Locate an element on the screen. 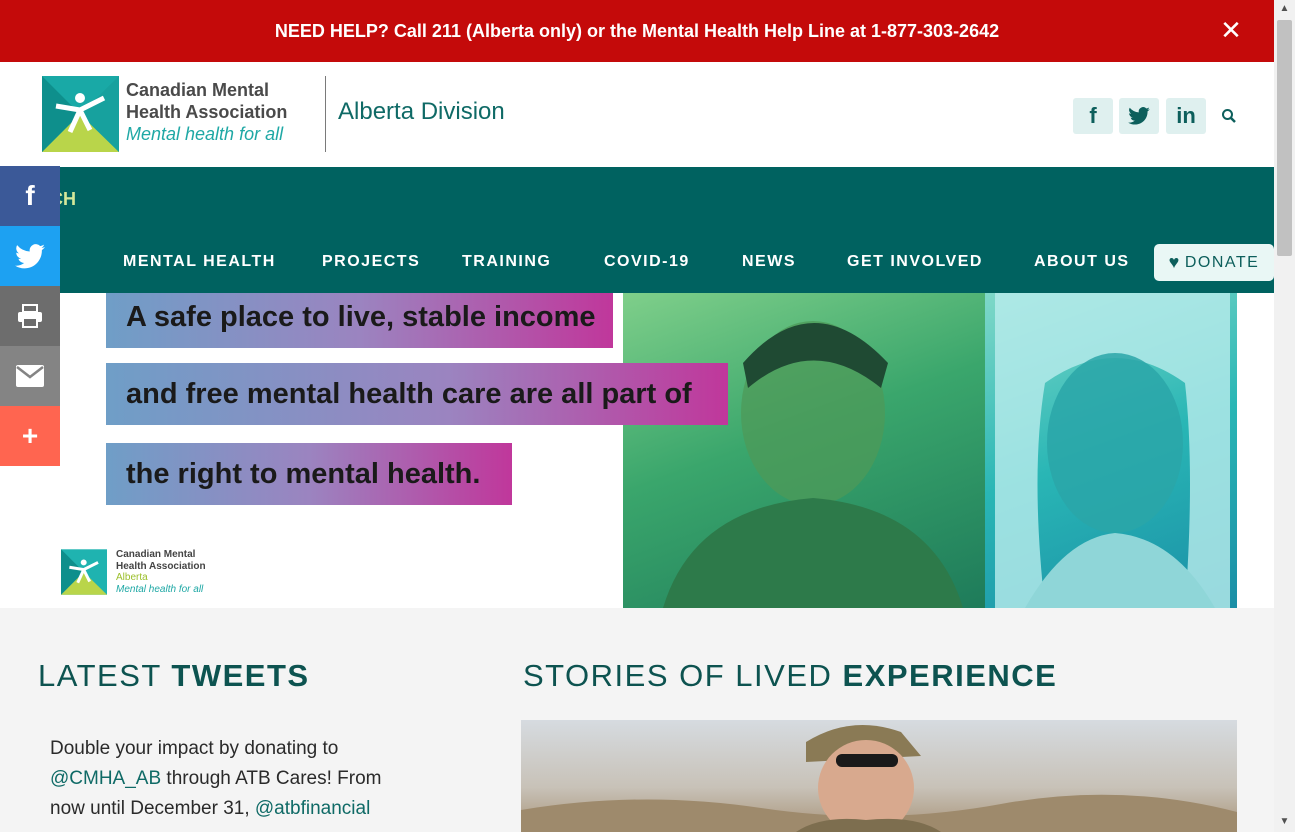 The image size is (1295, 832). share-print-button is located at coordinates (30, 316).